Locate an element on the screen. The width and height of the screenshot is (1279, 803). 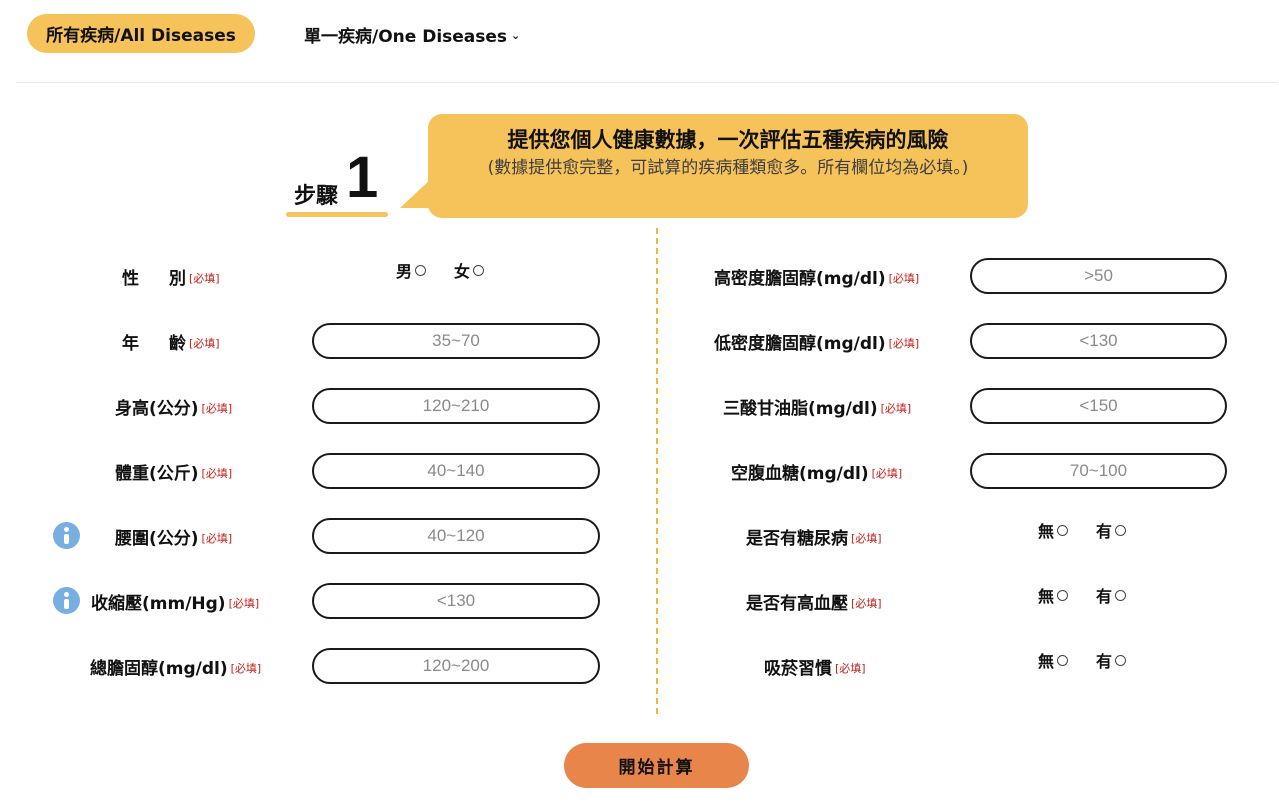
ldl-label: 低密度膽固醇(mg/dl) [必填] is located at coordinates (816, 341).